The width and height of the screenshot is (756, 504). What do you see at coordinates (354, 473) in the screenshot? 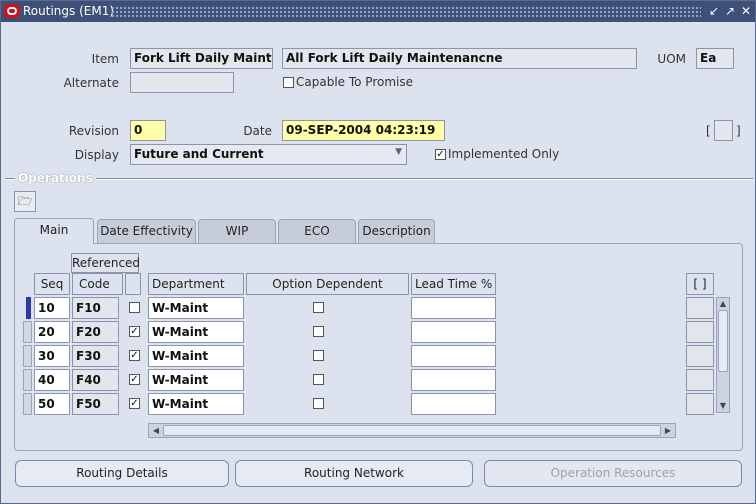
I see `routing-network-button: Routing Network` at bounding box center [354, 473].